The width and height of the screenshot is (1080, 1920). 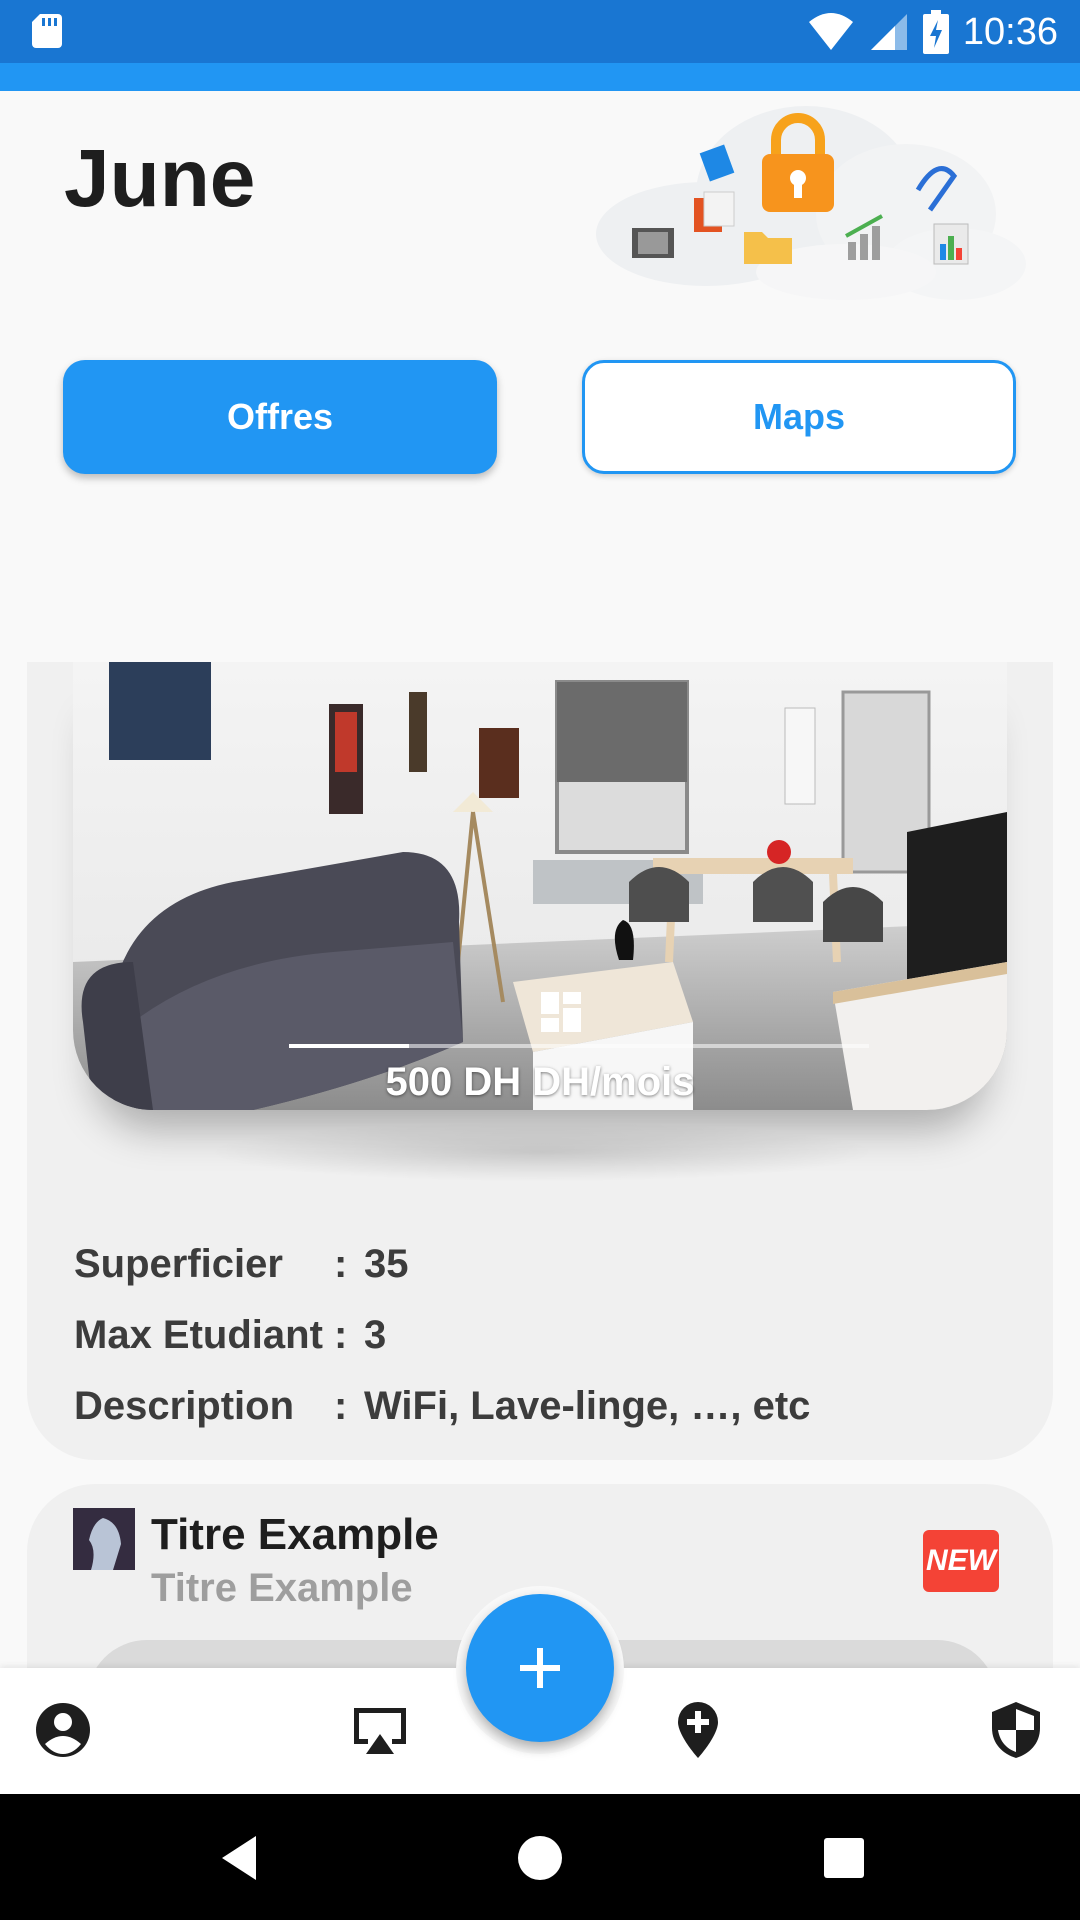 What do you see at coordinates (63, 1730) in the screenshot?
I see `account-icon` at bounding box center [63, 1730].